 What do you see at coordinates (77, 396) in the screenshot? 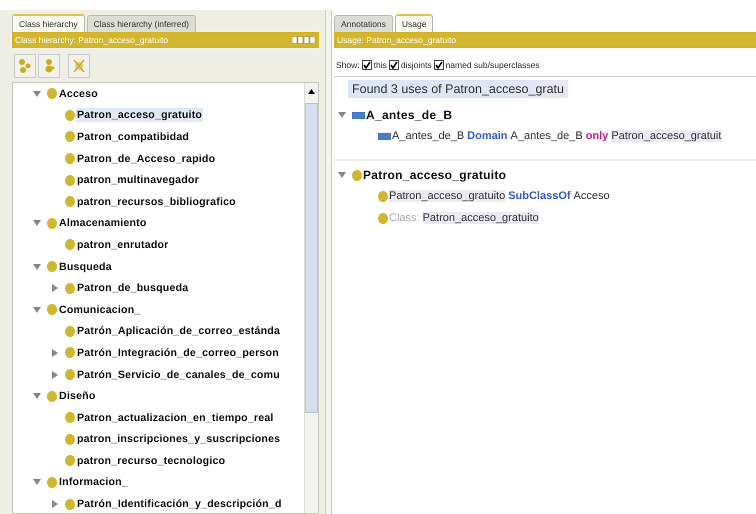
I see `tree-item: Diseño` at bounding box center [77, 396].